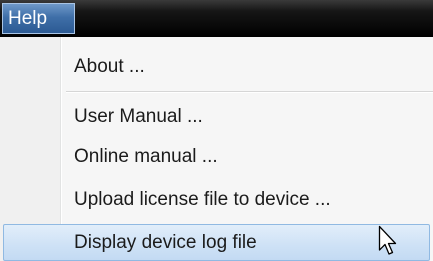 This screenshot has height=261, width=433. What do you see at coordinates (165, 242) in the screenshot?
I see `menu-item-display-device-log-label: Display device log file` at bounding box center [165, 242].